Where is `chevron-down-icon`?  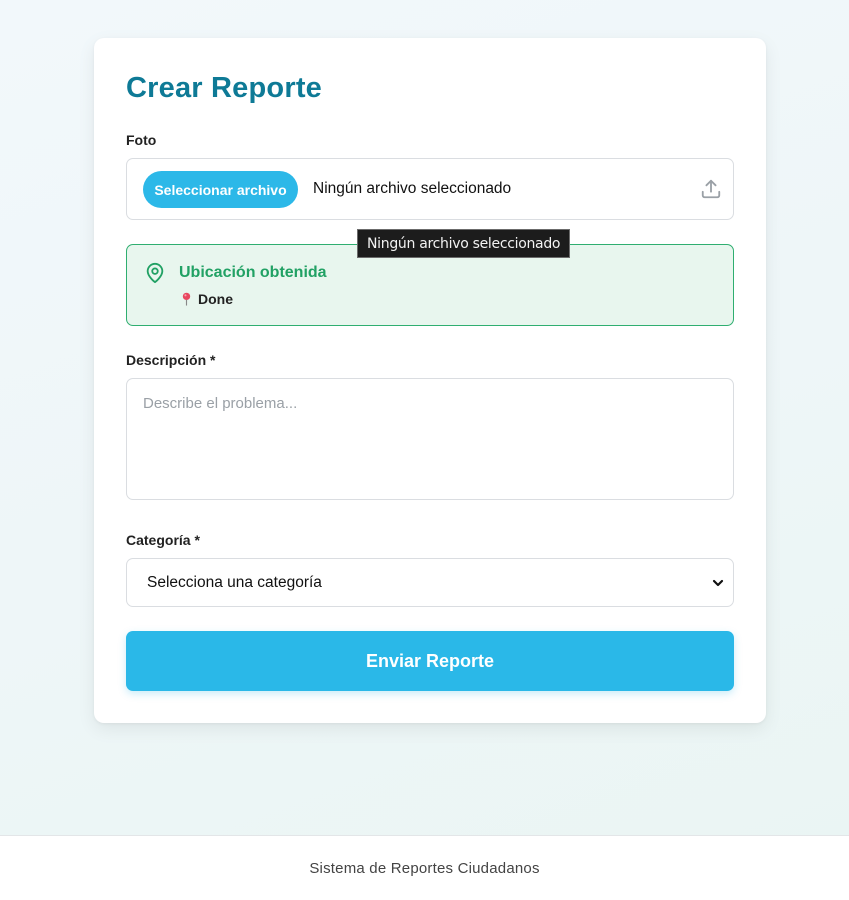
chevron-down-icon is located at coordinates (718, 583).